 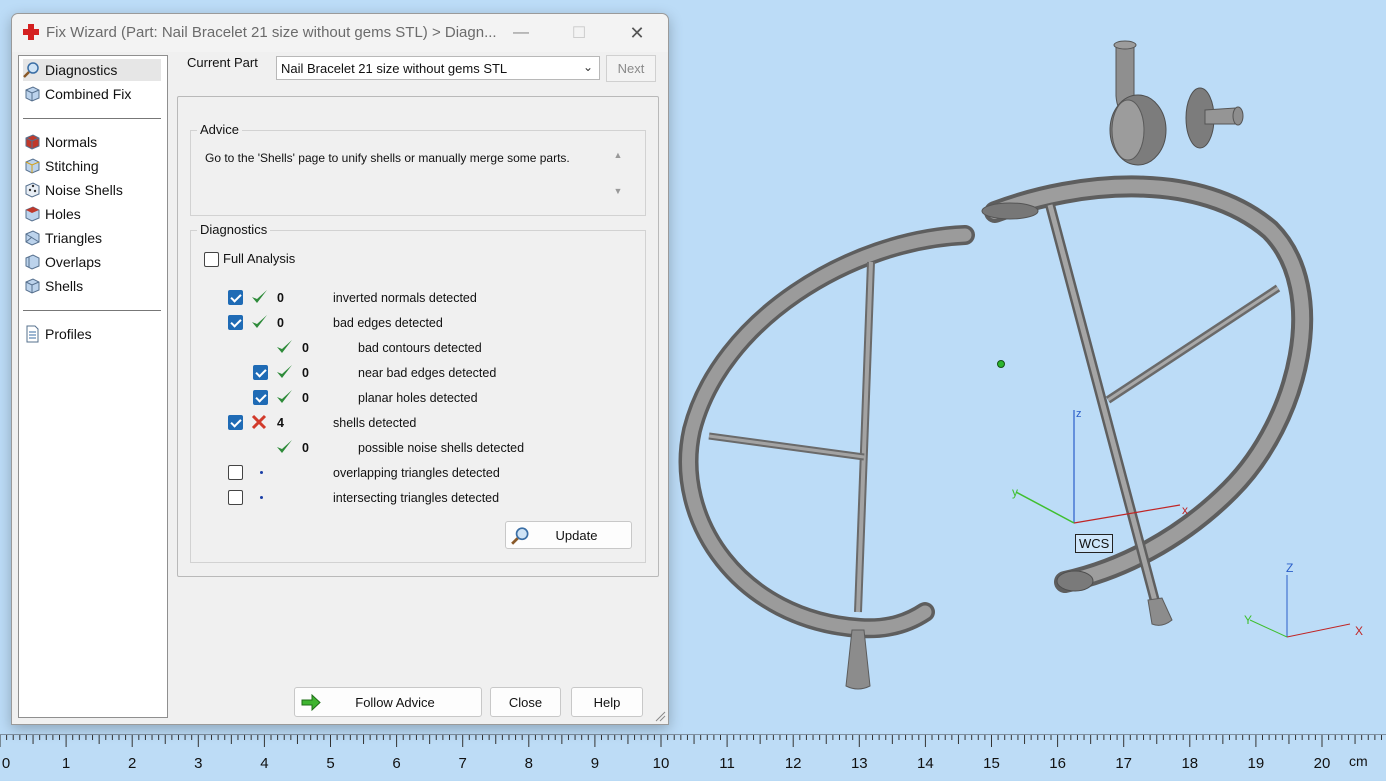 I want to click on ruler-ticks, so click(x=691, y=741).